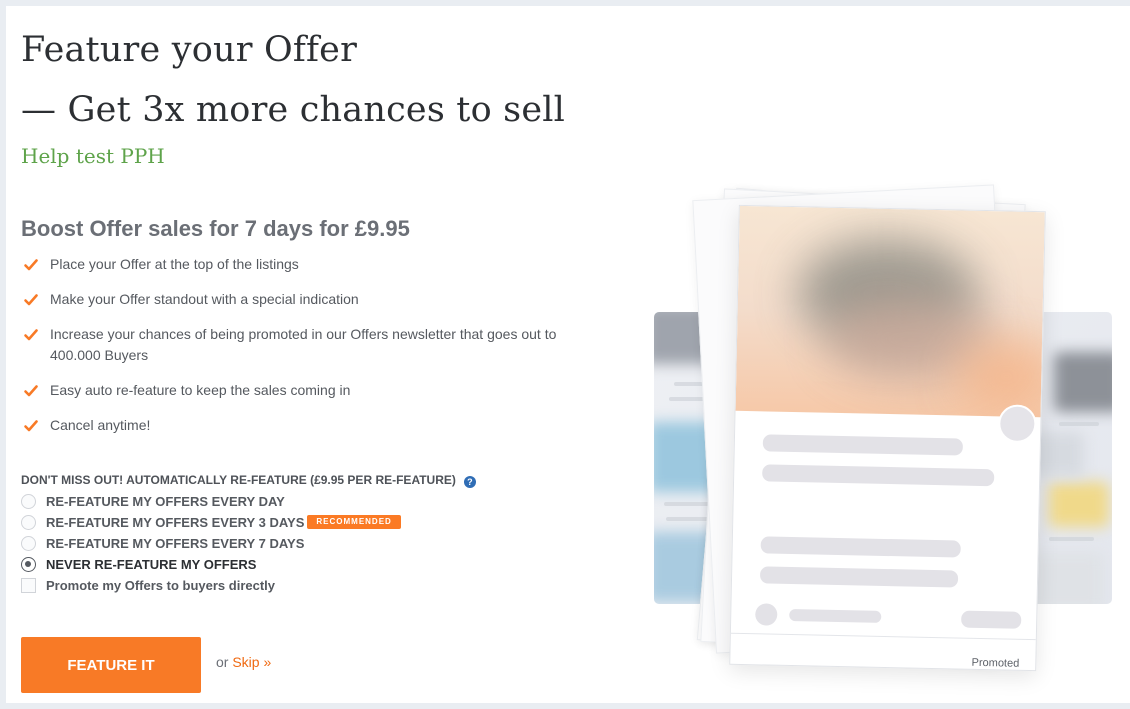 The image size is (1130, 709). I want to click on promote-checkbox, so click(28, 585).